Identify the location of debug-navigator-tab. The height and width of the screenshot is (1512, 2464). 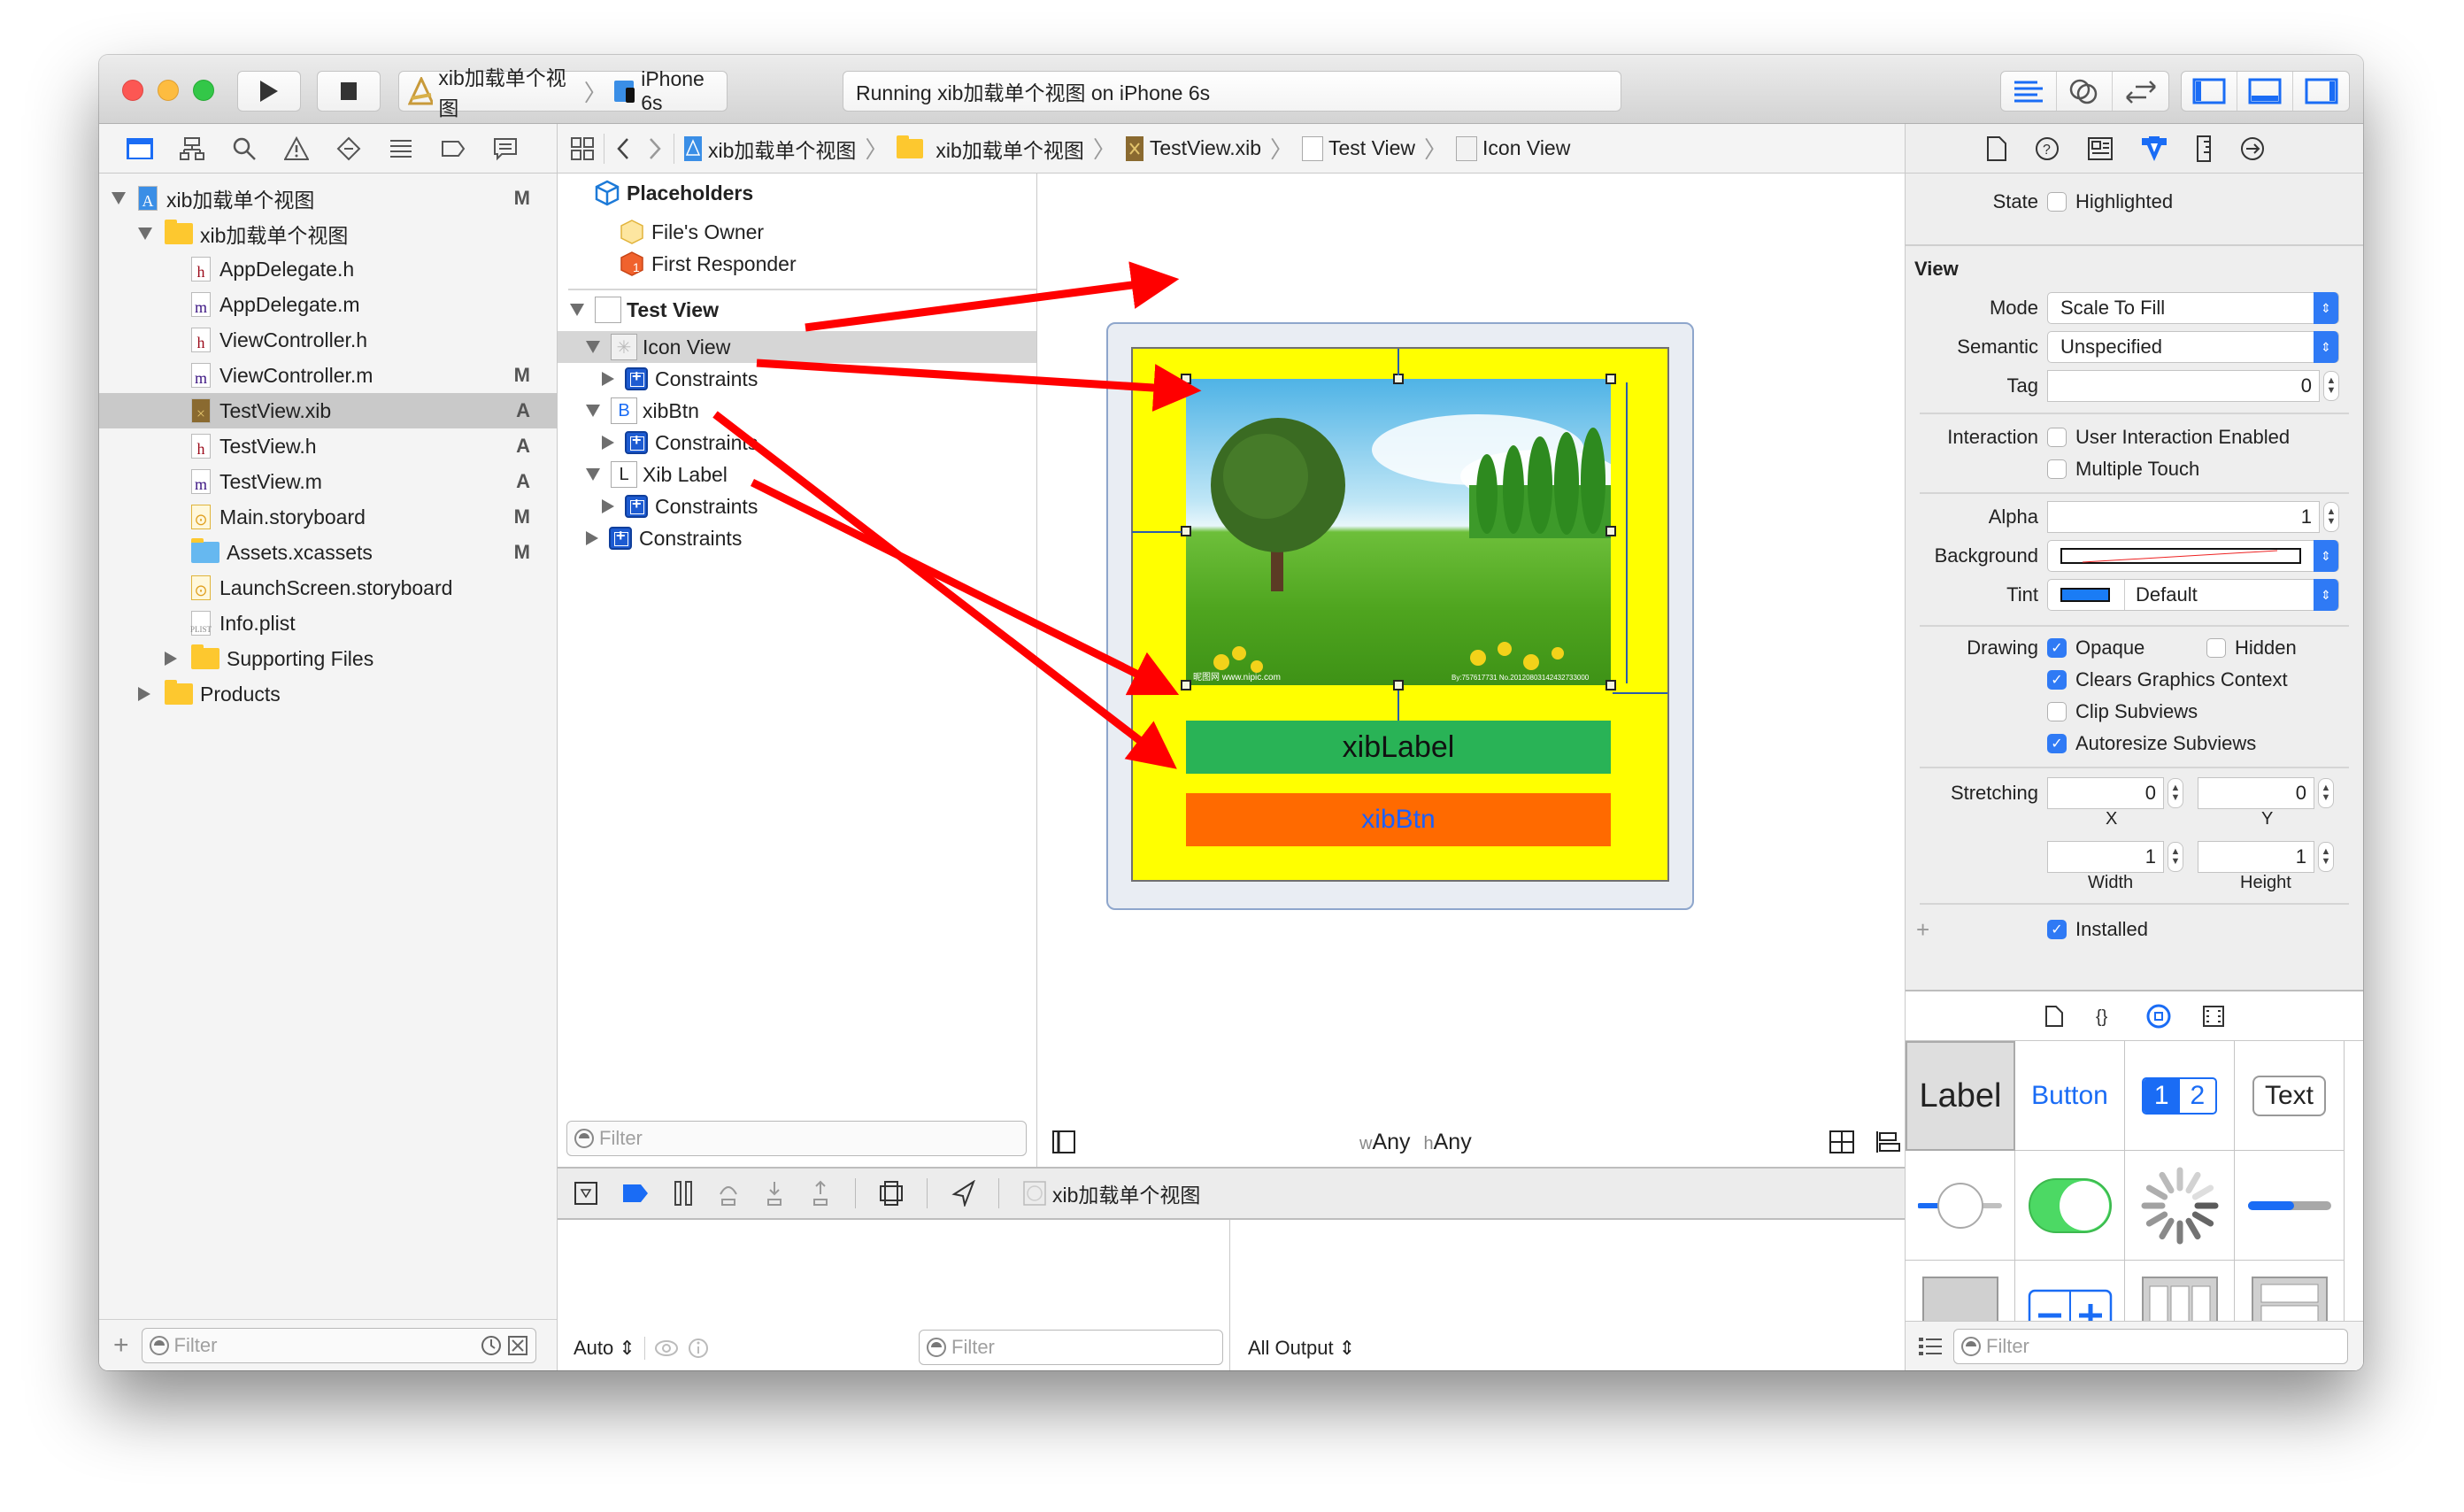
(401, 149).